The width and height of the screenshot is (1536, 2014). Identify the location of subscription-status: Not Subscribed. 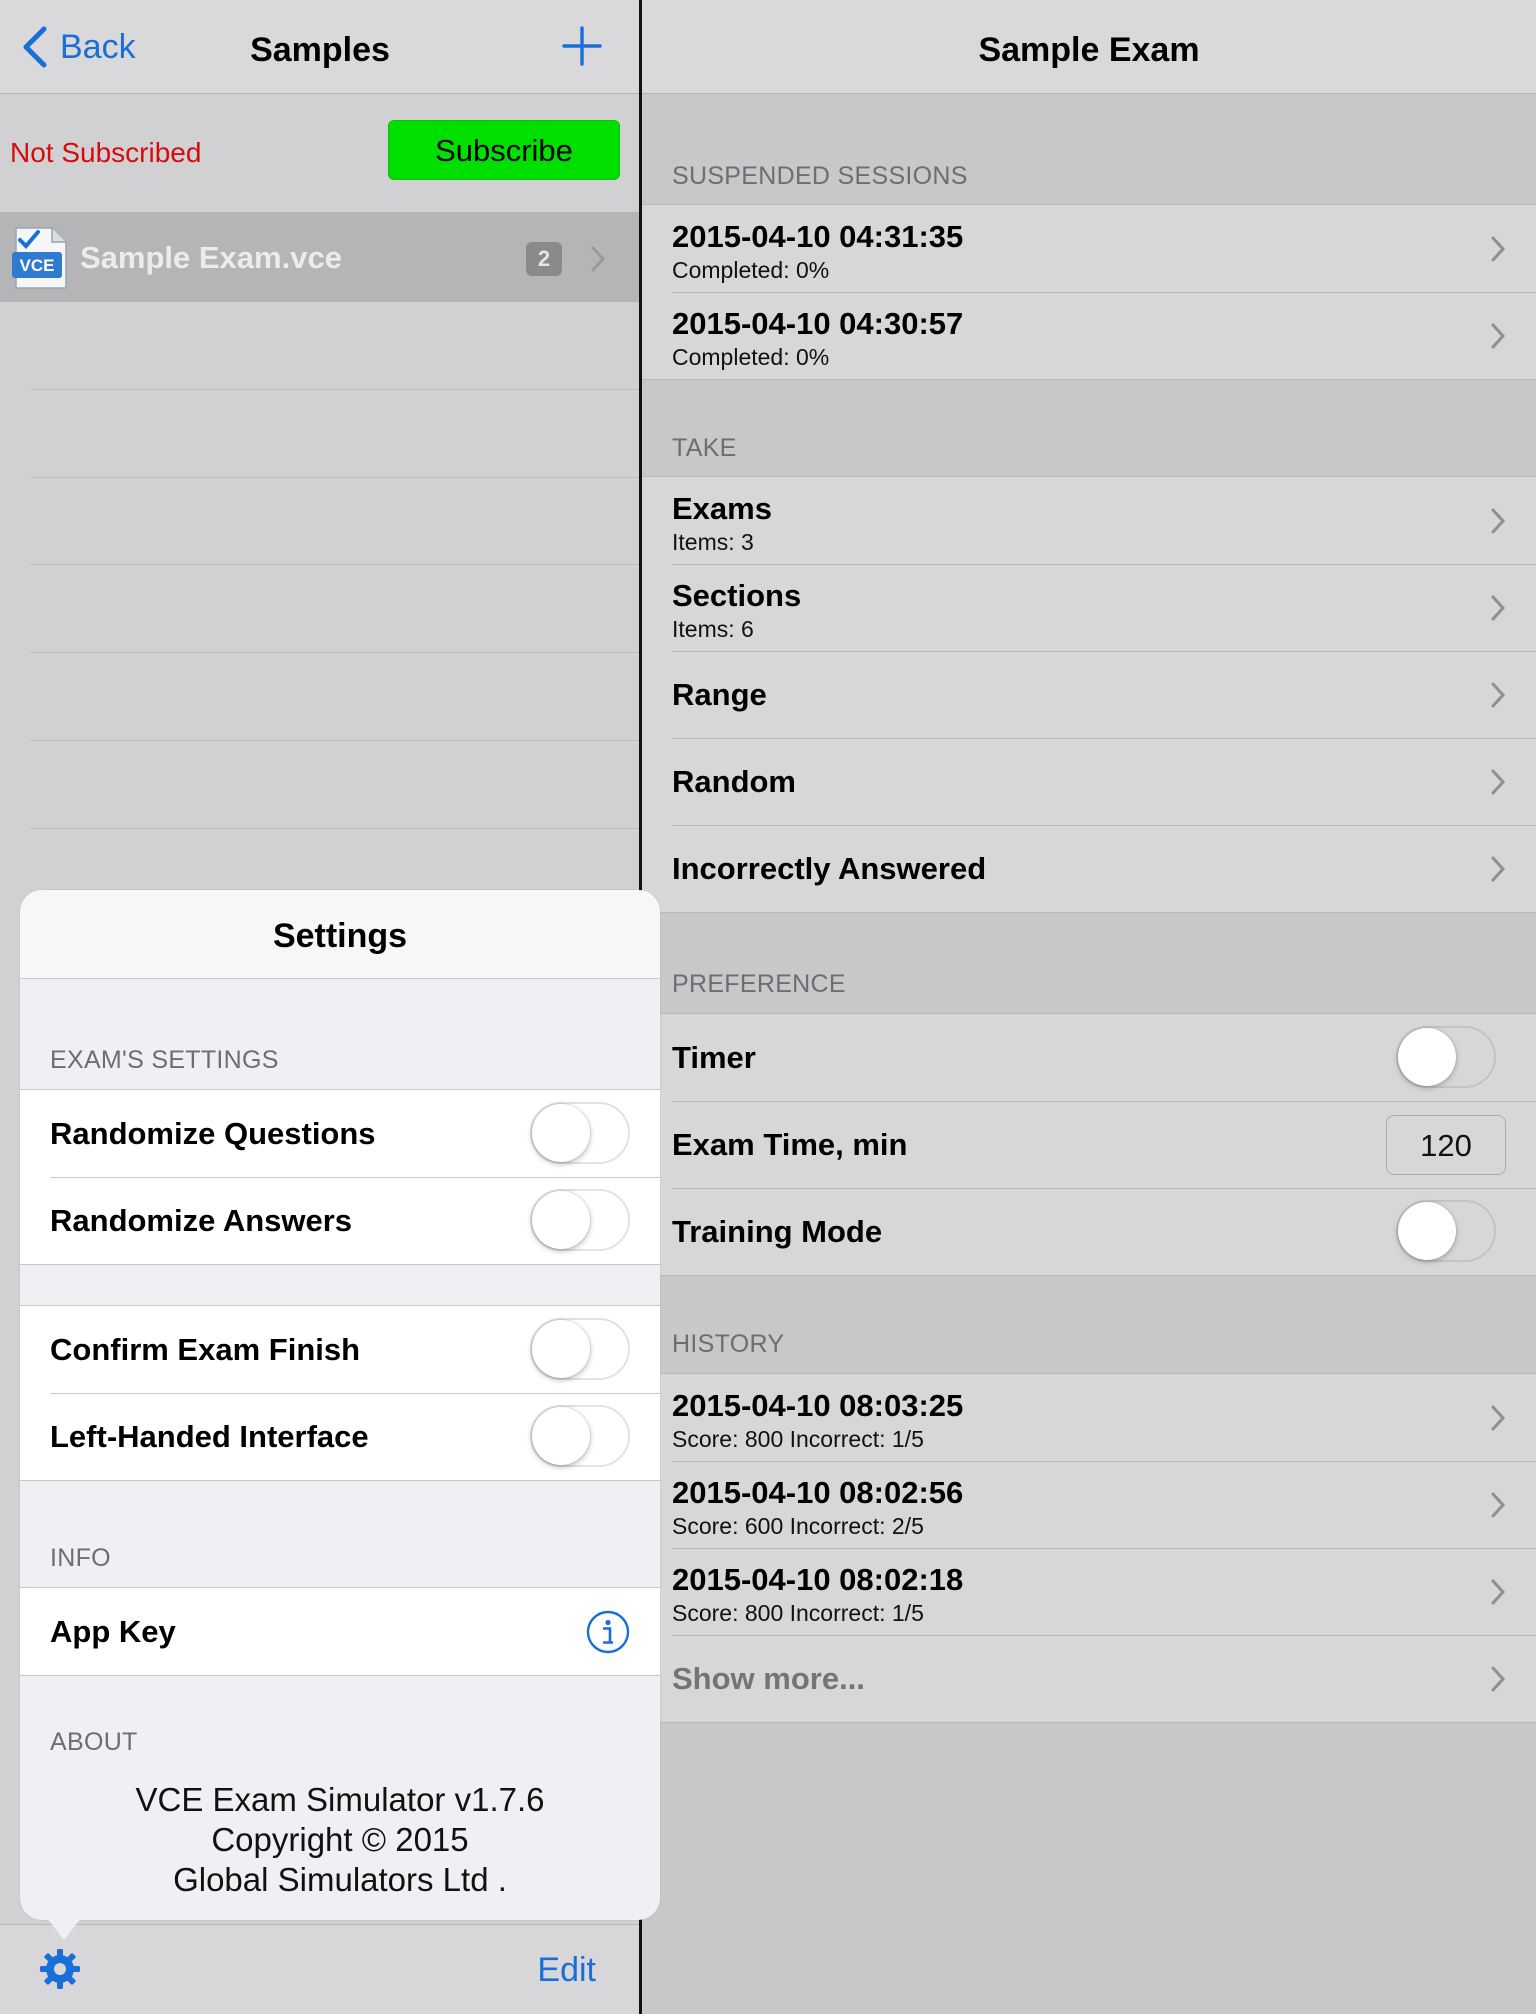
(106, 152).